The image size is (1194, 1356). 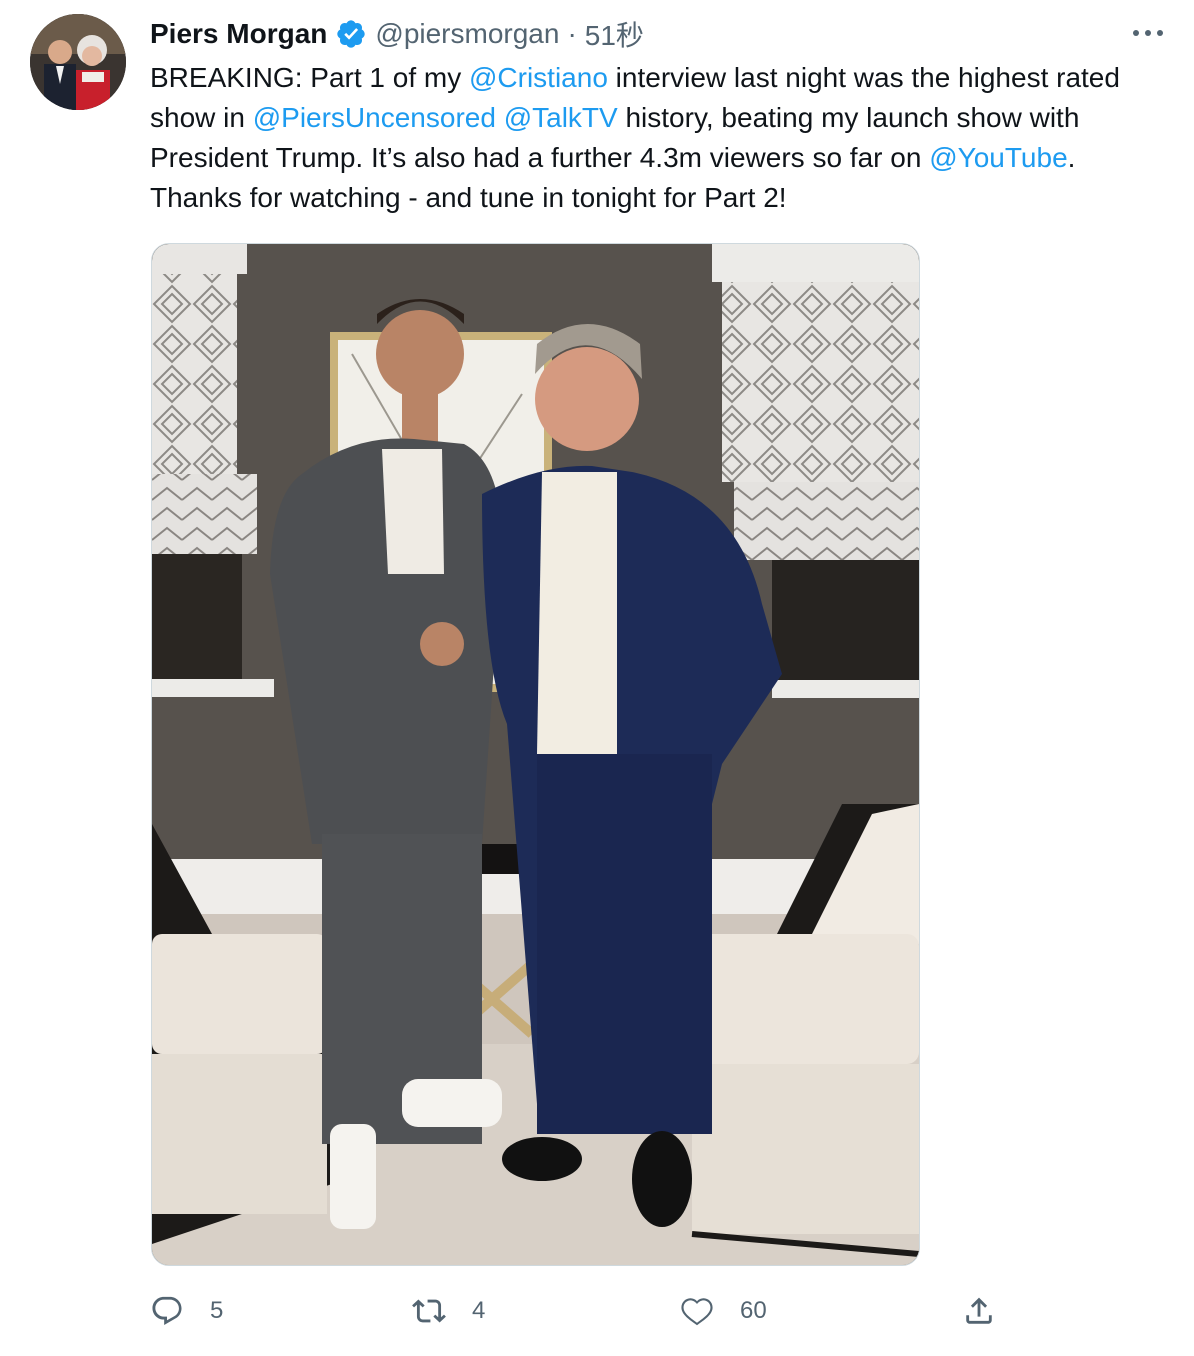 I want to click on reply-icon, so click(x=167, y=1311).